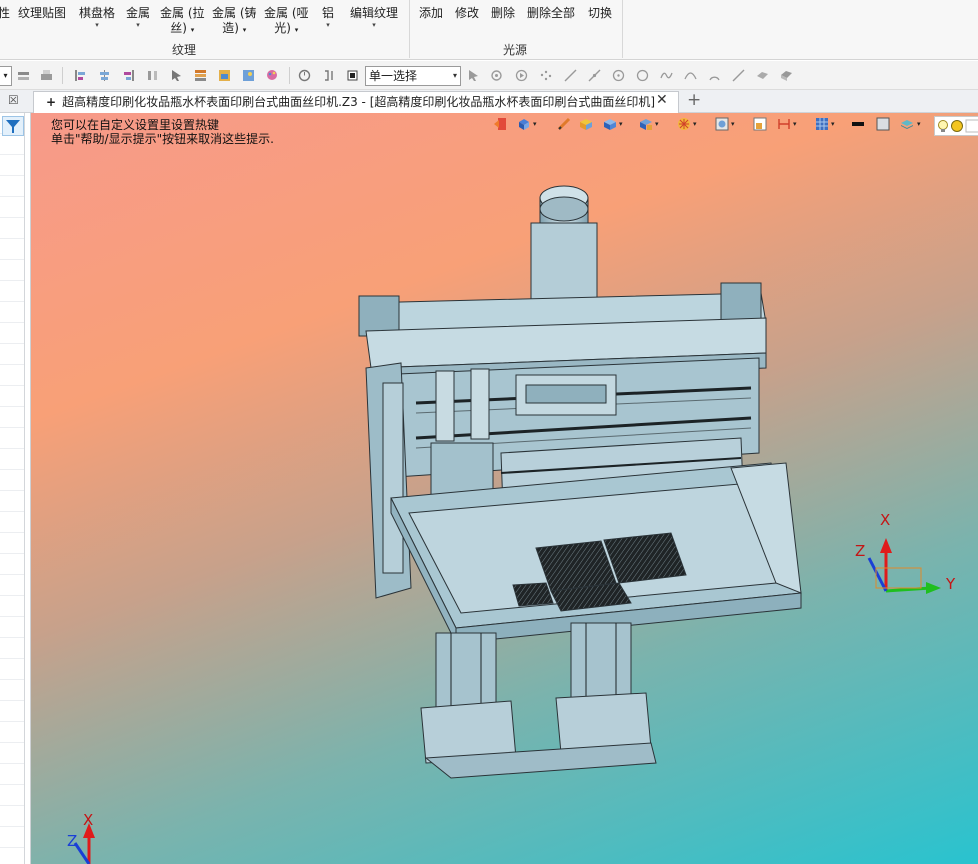  I want to click on ribbon-item-metal: 金属 ▾, so click(138, 18).